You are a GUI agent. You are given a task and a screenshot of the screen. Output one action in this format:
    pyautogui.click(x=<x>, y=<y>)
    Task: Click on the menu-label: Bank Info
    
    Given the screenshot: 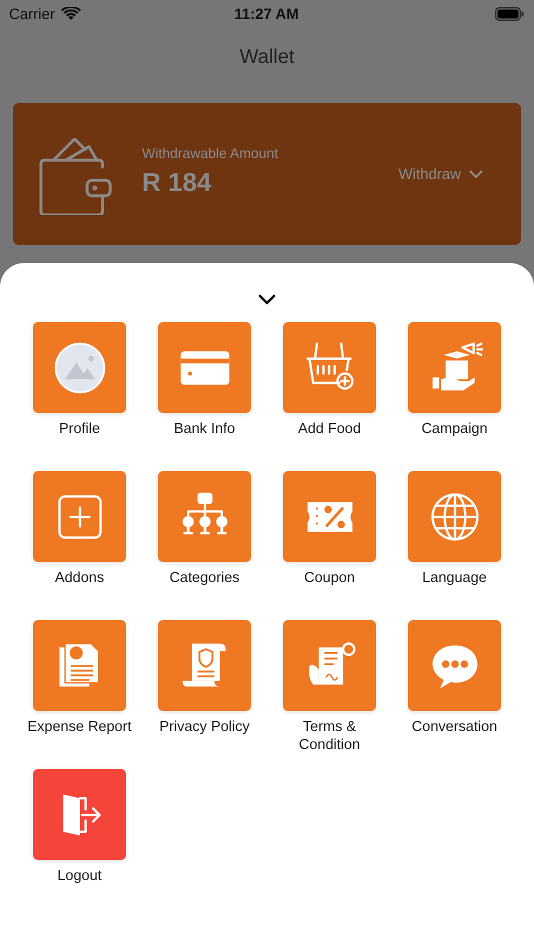 What is the action you would take?
    pyautogui.click(x=205, y=429)
    